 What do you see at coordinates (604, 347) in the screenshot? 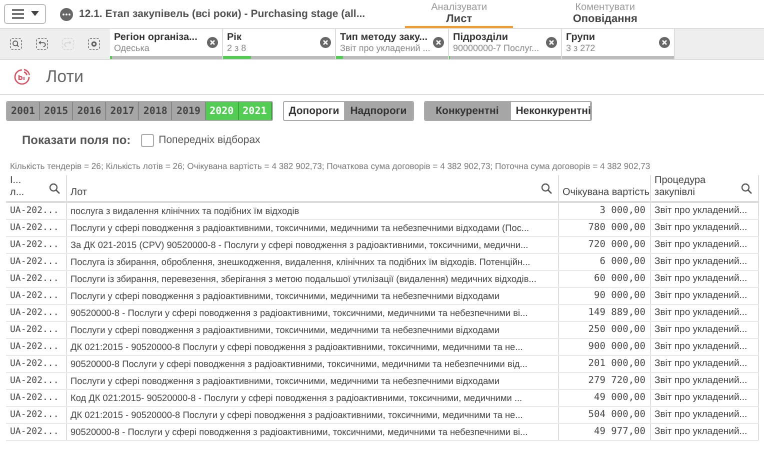
I see `table-cell: 900 000,00` at bounding box center [604, 347].